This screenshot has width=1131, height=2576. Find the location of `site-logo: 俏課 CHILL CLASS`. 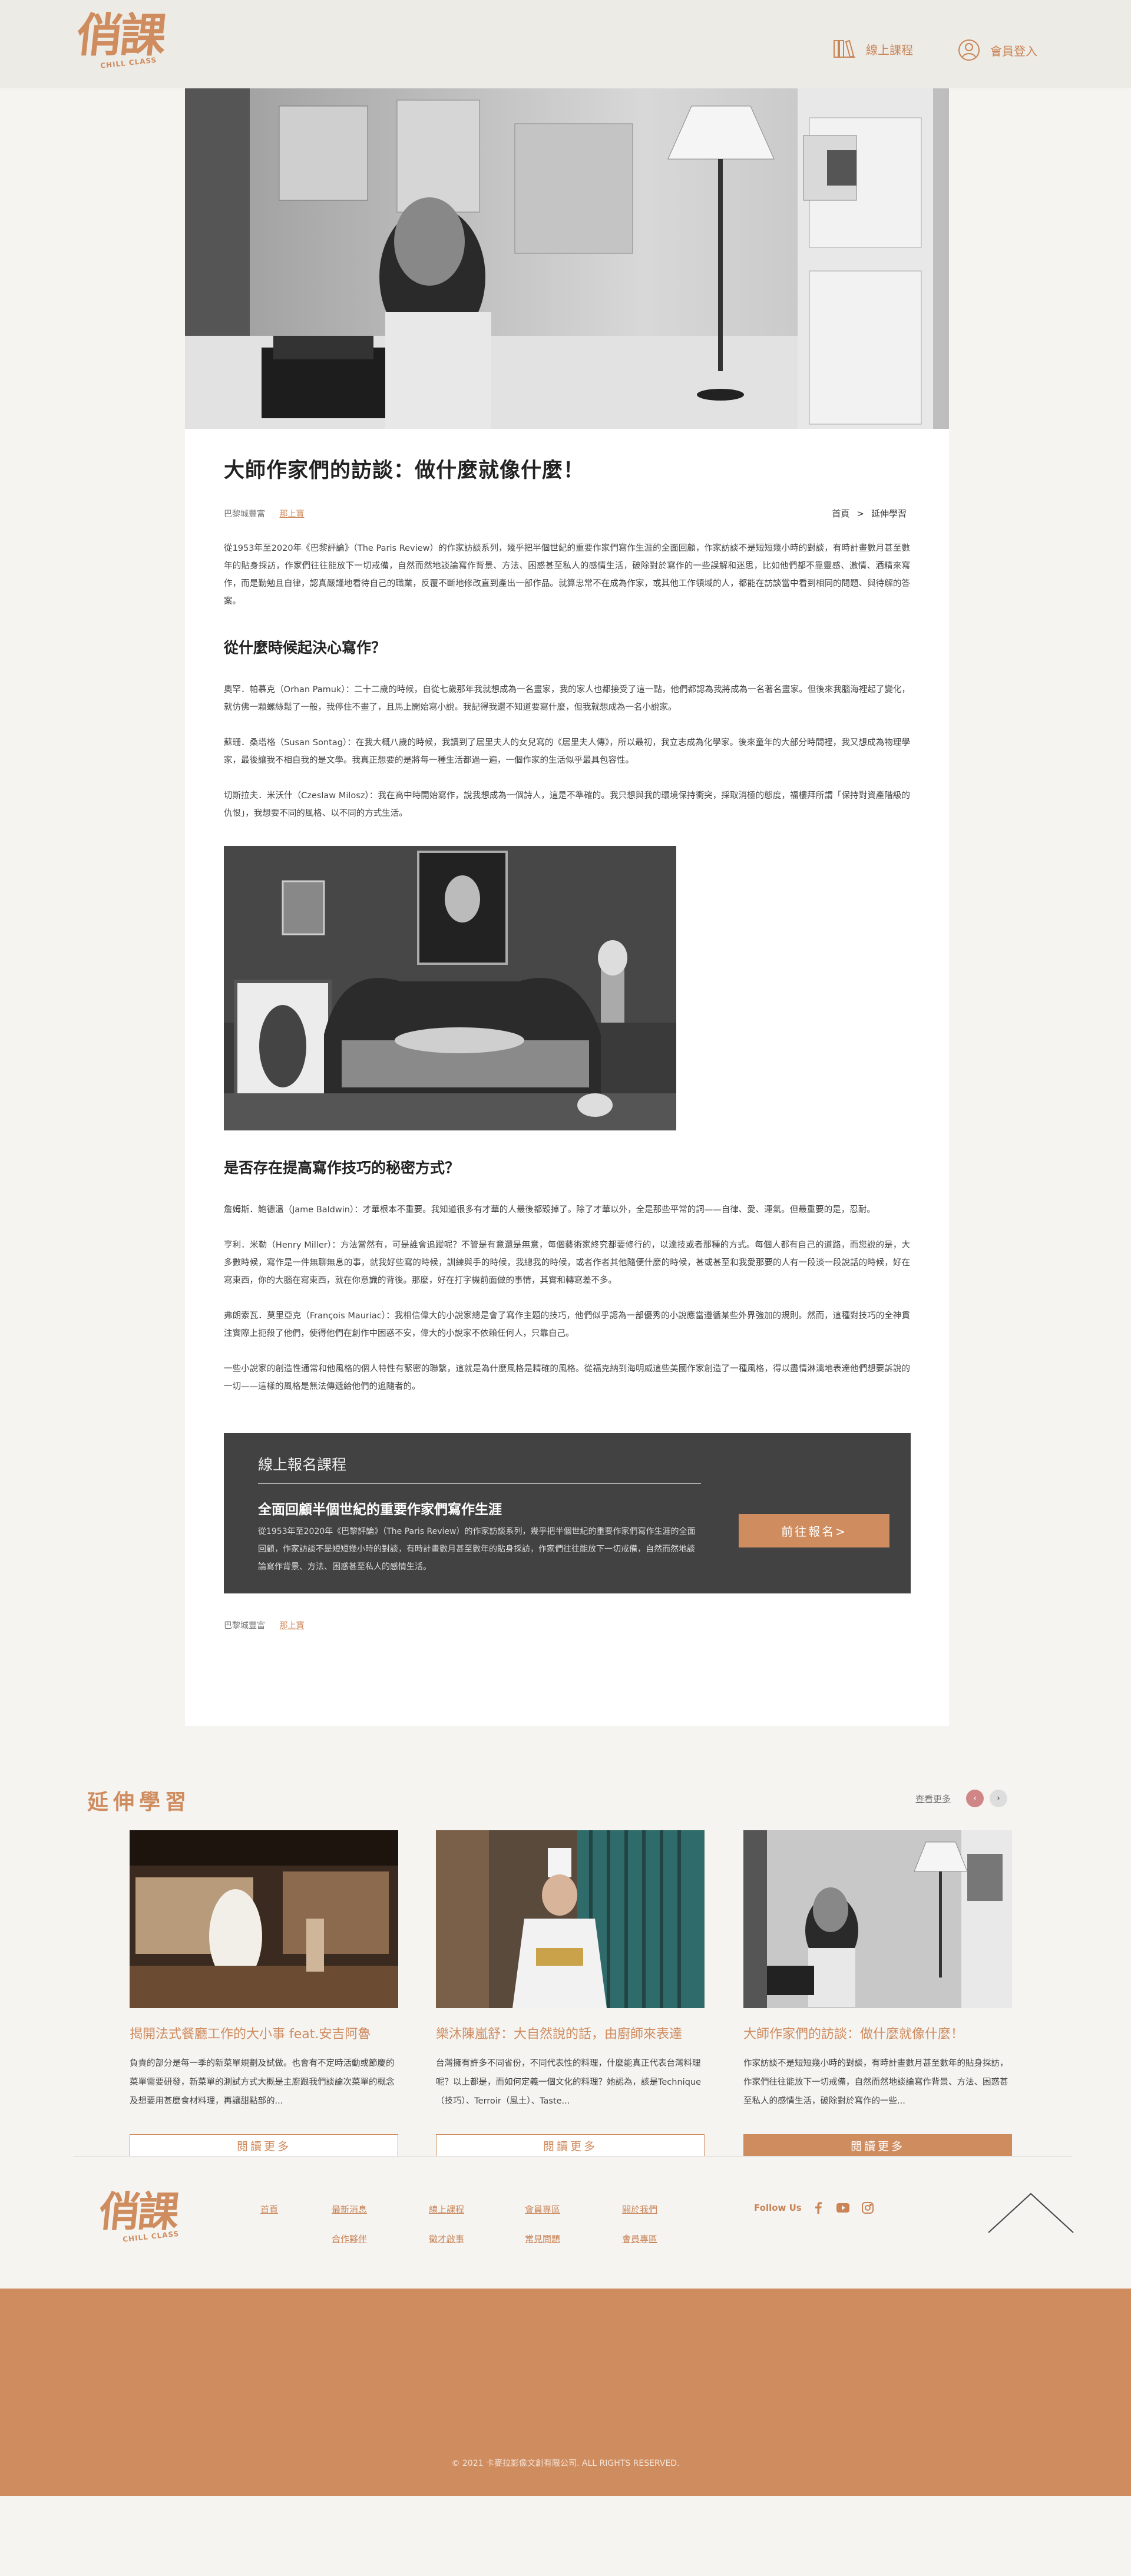

site-logo: 俏課 CHILL CLASS is located at coordinates (126, 43).